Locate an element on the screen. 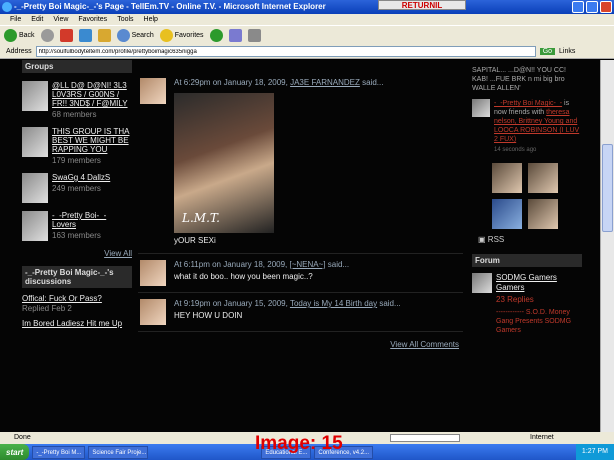  menu-file: File is located at coordinates (15, 19).